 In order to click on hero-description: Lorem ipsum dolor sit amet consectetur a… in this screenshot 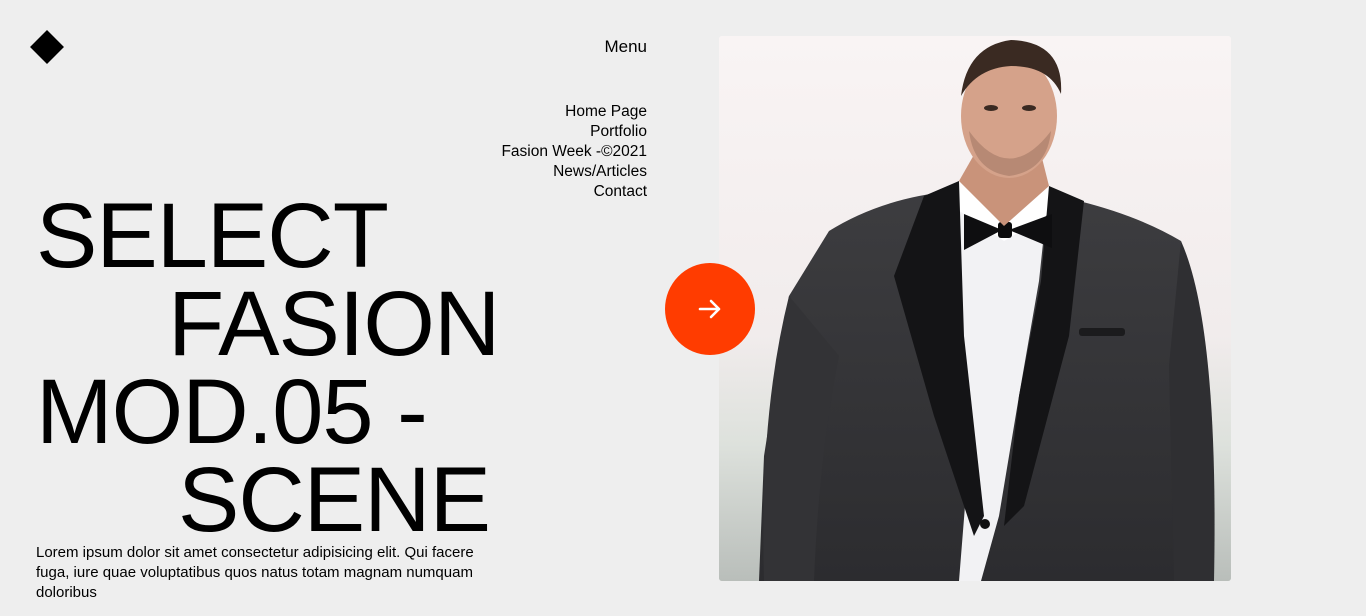, I will do `click(255, 572)`.